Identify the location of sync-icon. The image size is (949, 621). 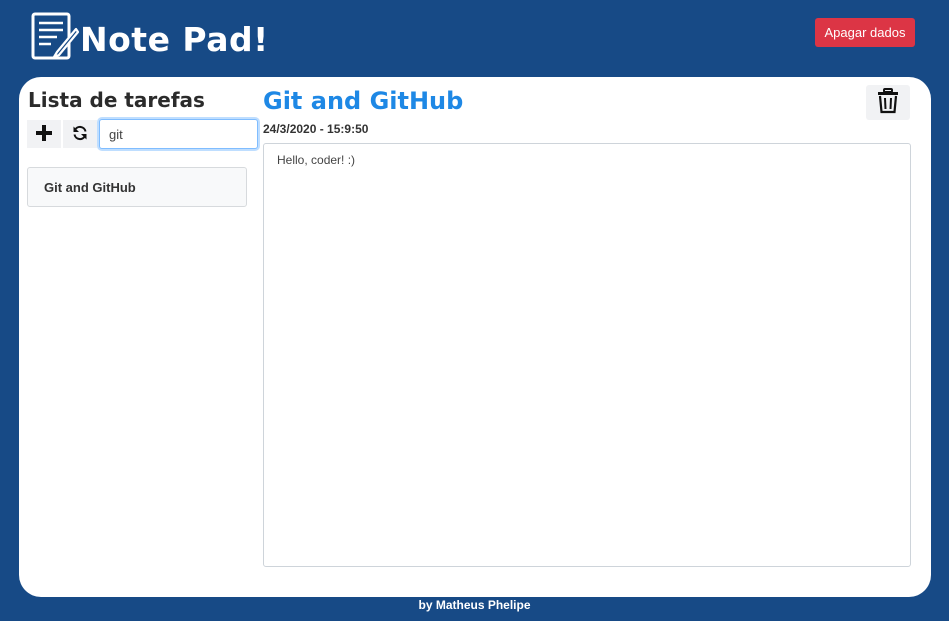
(80, 134).